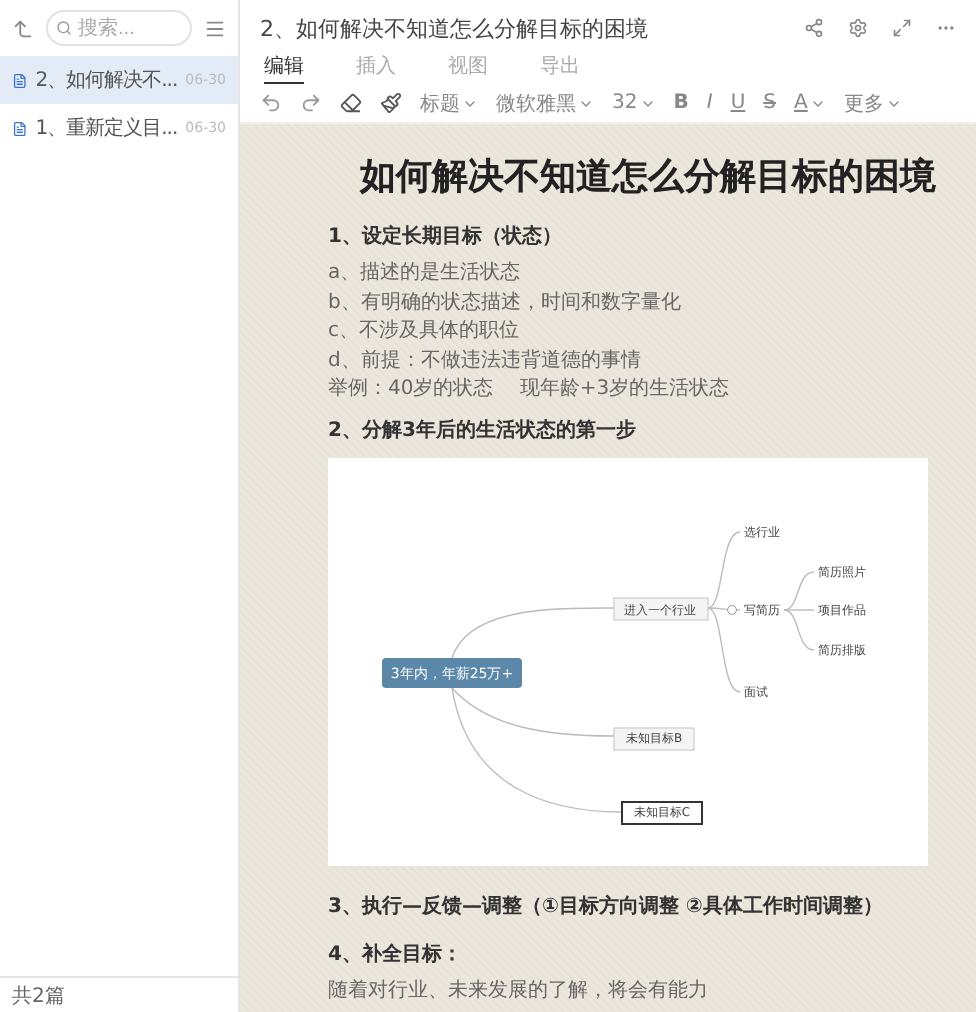 Image resolution: width=976 pixels, height=1012 pixels. Describe the element at coordinates (709, 103) in the screenshot. I see `format-button: I` at that location.